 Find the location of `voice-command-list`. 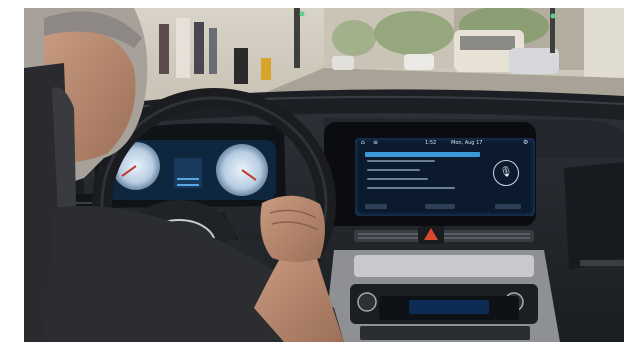

voice-command-list is located at coordinates (422, 178).